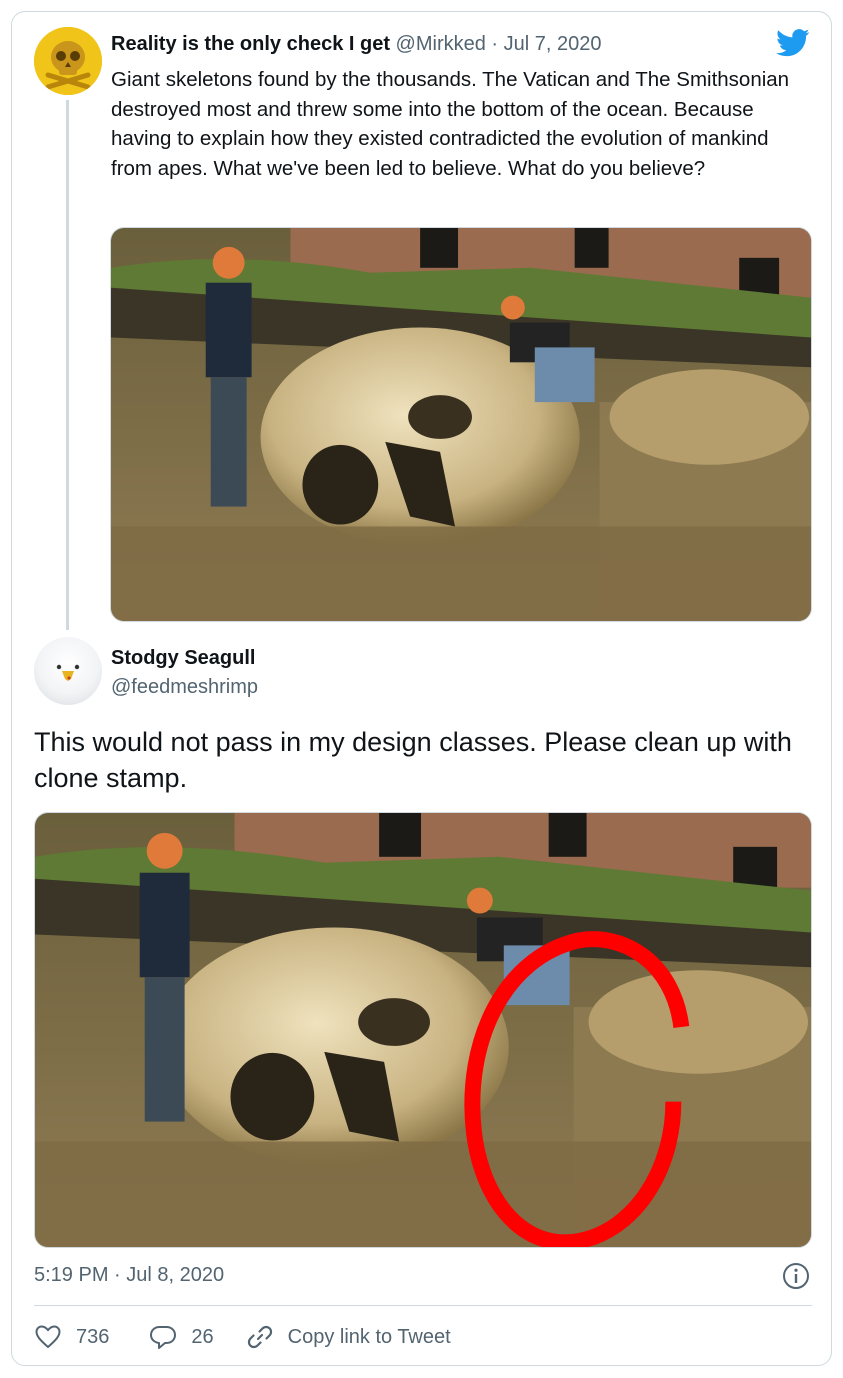 The height and width of the screenshot is (1378, 843). Describe the element at coordinates (71, 1337) in the screenshot. I see `like-button: 736` at that location.